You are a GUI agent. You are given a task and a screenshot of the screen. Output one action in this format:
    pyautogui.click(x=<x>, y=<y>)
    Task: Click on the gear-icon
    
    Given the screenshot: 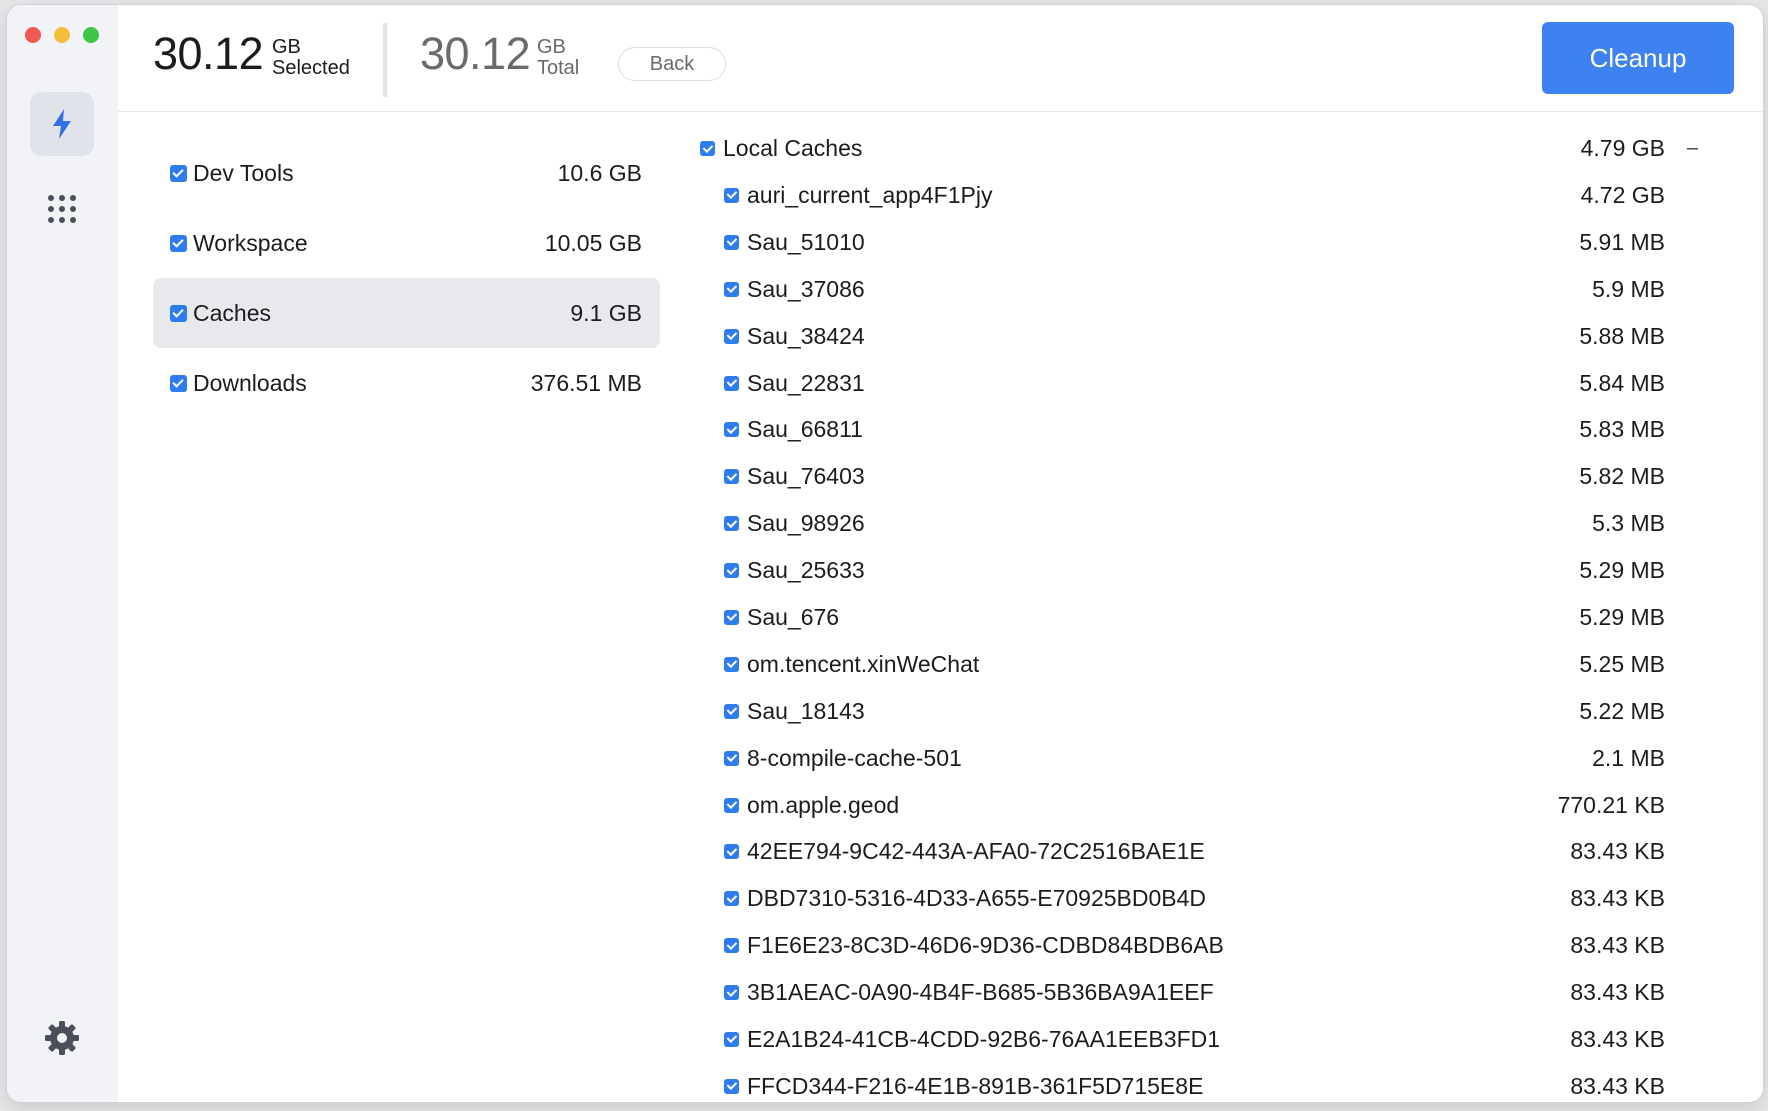 What is the action you would take?
    pyautogui.click(x=62, y=1038)
    